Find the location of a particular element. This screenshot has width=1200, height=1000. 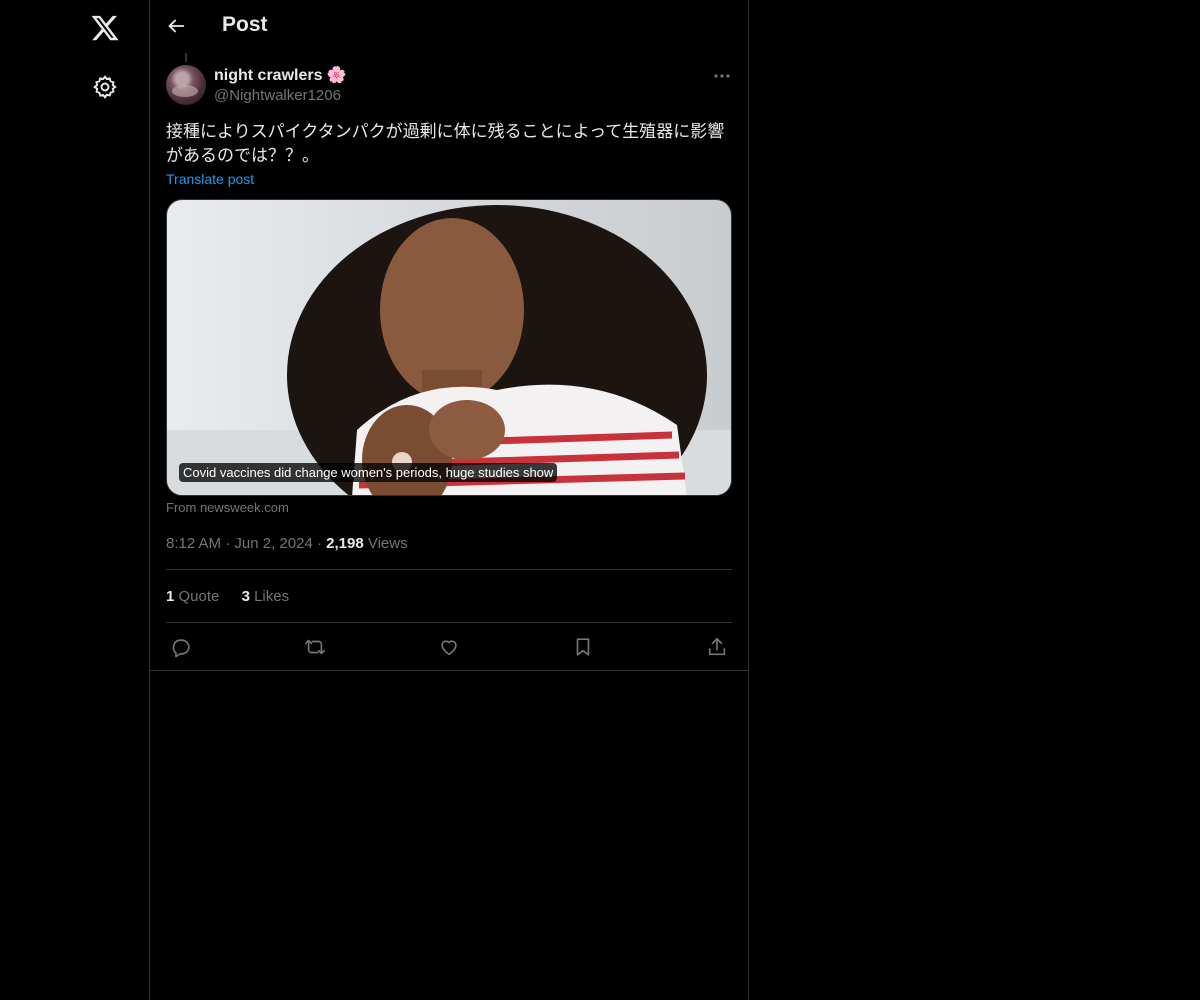

author-name-text: night crawlers is located at coordinates (268, 75).